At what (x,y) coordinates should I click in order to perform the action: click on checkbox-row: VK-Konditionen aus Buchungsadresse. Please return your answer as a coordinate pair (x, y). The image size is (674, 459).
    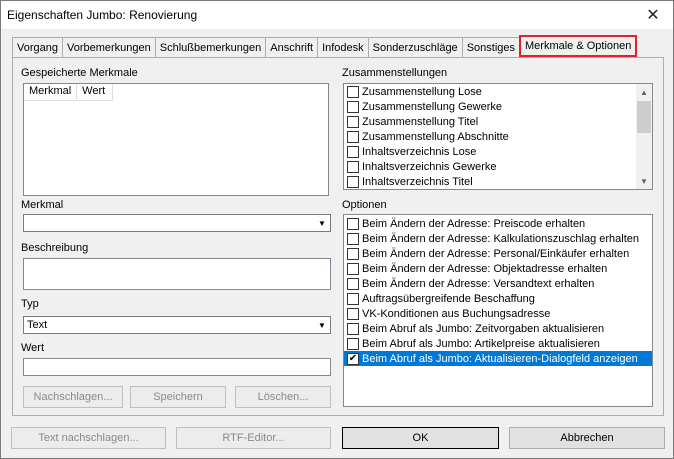
    Looking at the image, I should click on (498, 313).